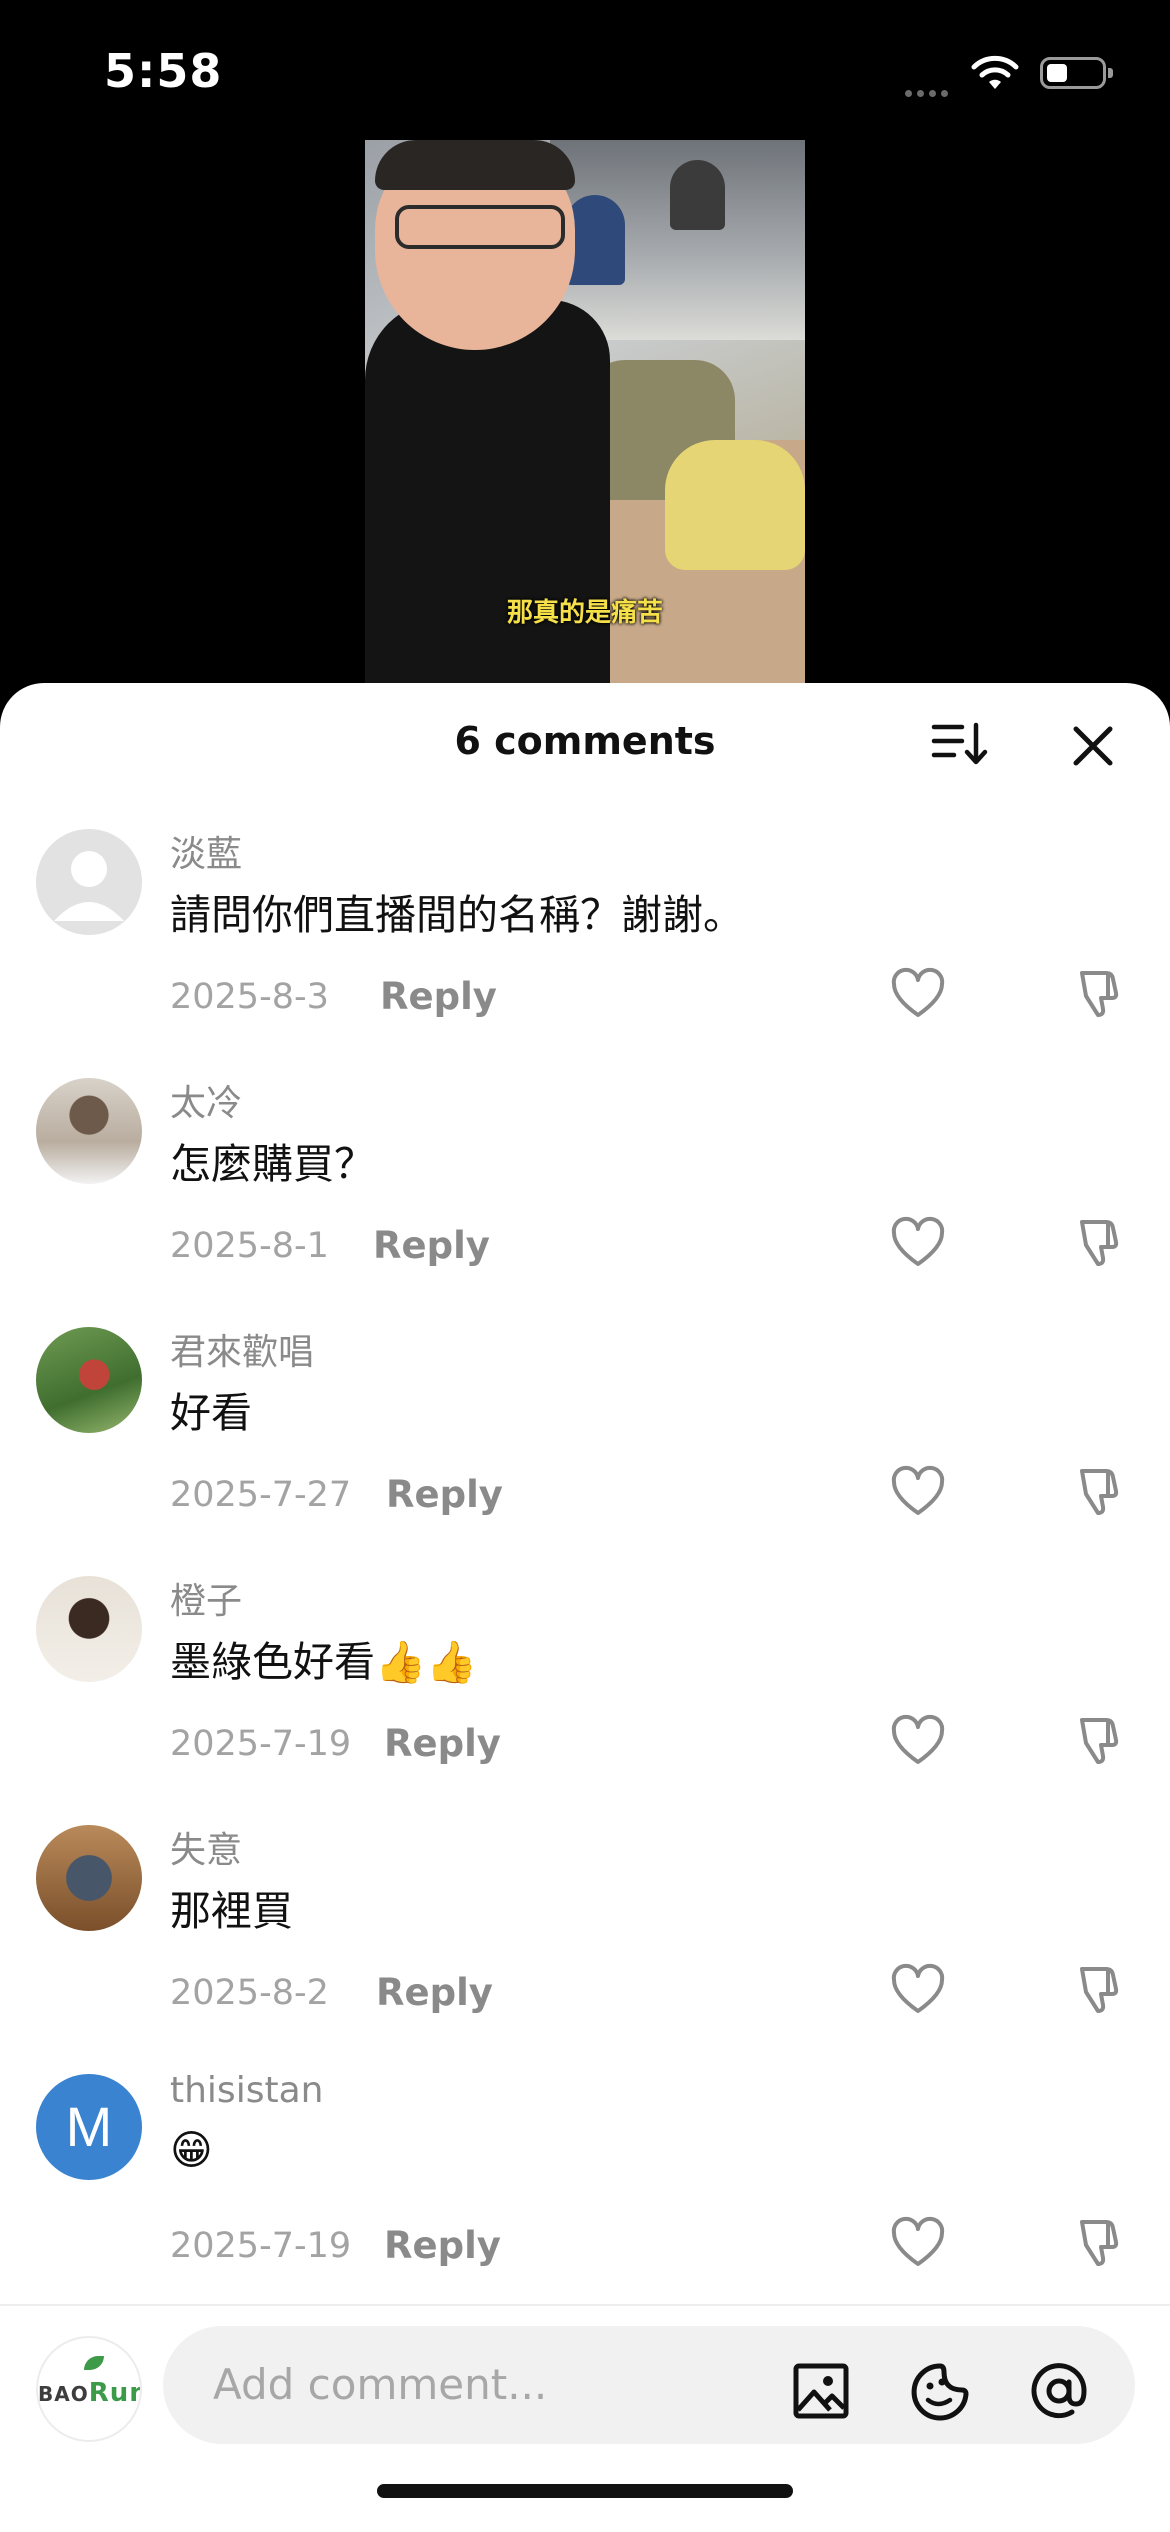 The width and height of the screenshot is (1170, 2532). What do you see at coordinates (735, 505) in the screenshot?
I see `yellow-bag` at bounding box center [735, 505].